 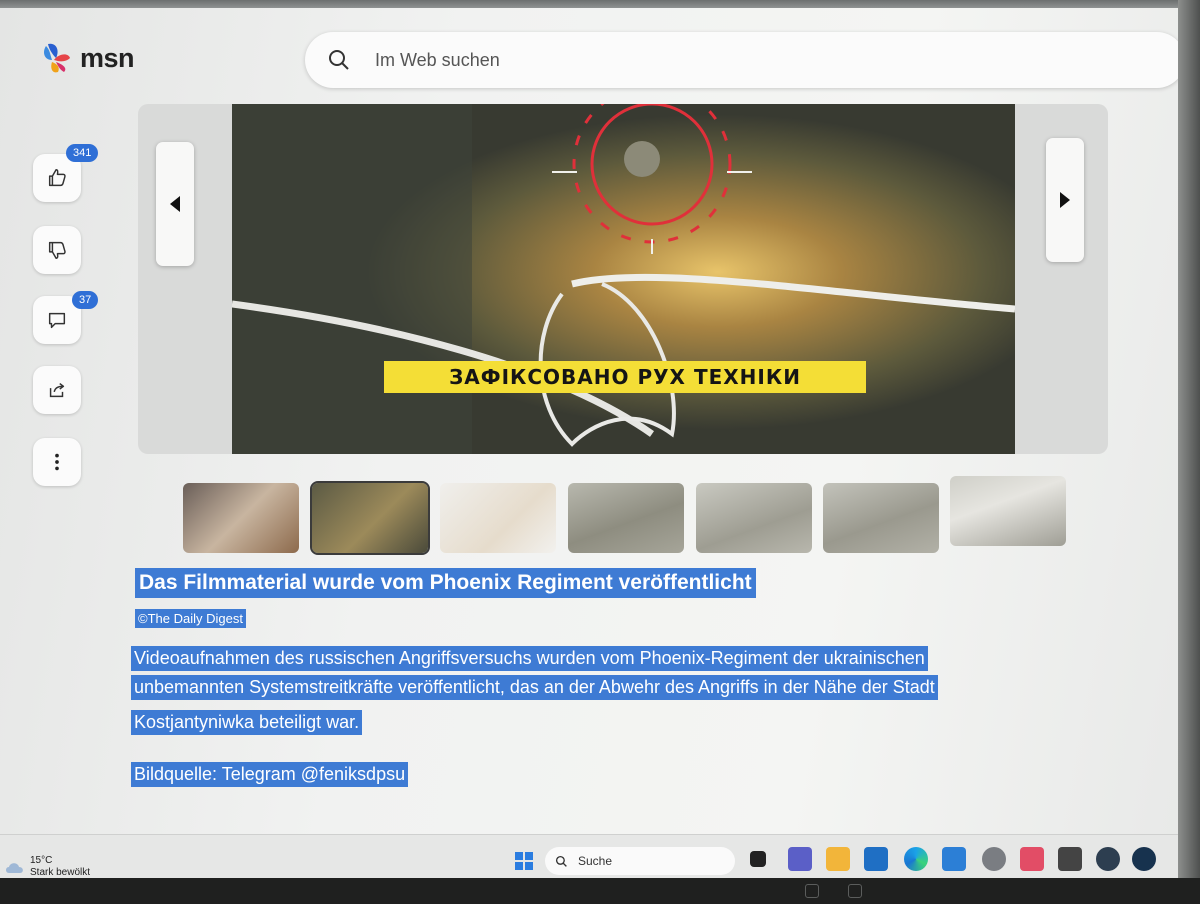 I want to click on chevron-right-icon, so click(x=1065, y=200).